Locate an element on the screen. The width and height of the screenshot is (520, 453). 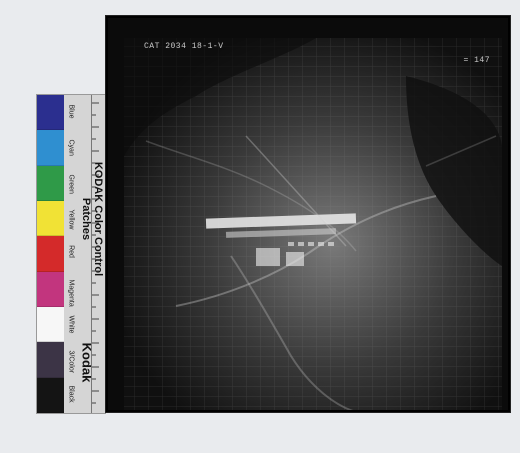
color-patch-green is located at coordinates (50, 183).